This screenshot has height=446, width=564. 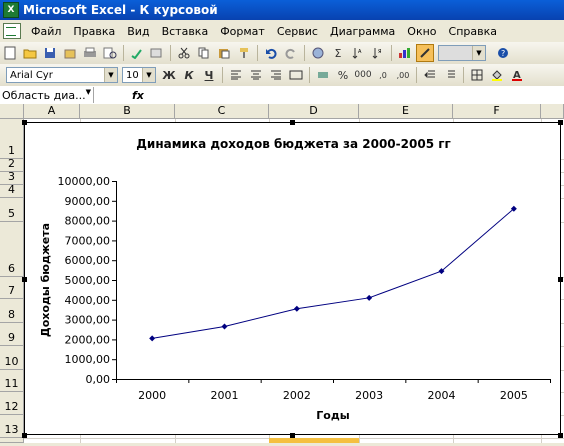 I want to click on redo-icon, so click(x=291, y=53).